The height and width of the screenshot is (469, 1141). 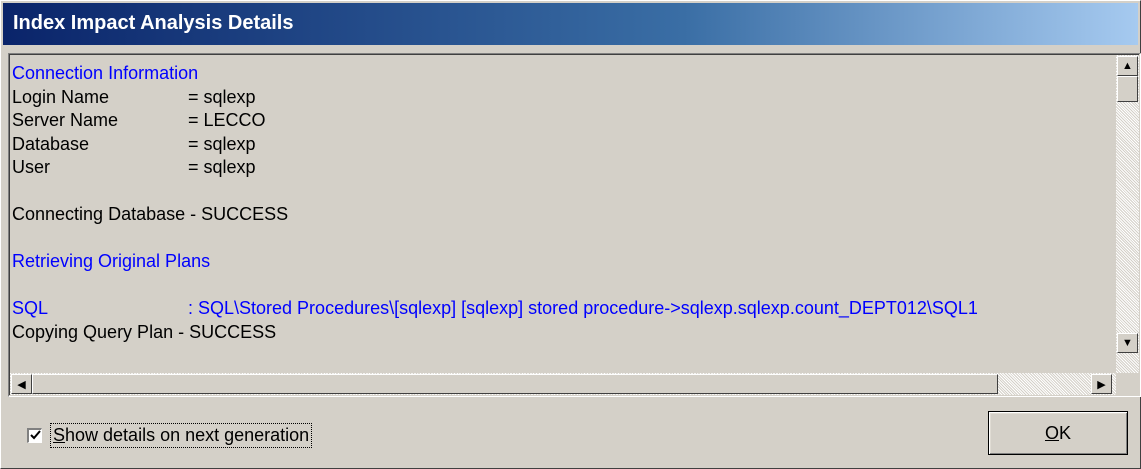 I want to click on scroll-up-button: ▲, so click(x=1127, y=66).